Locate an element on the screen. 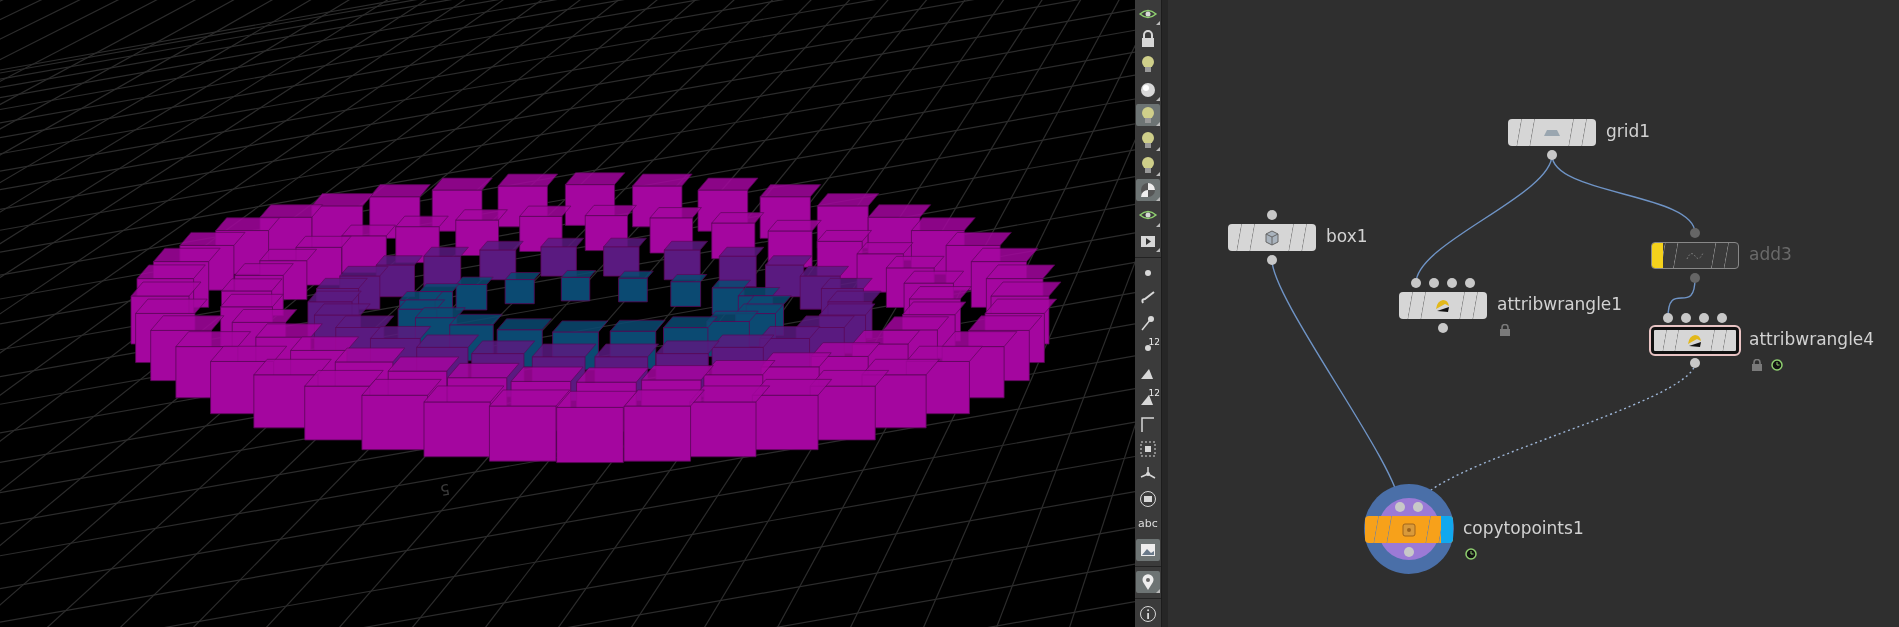 This screenshot has width=1899, height=627. node-name: box1 is located at coordinates (1347, 236).